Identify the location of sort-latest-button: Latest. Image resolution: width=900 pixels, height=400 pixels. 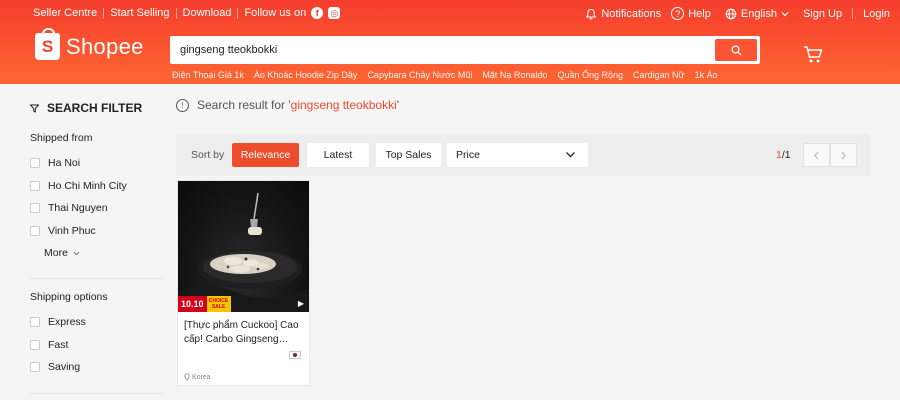
(338, 155).